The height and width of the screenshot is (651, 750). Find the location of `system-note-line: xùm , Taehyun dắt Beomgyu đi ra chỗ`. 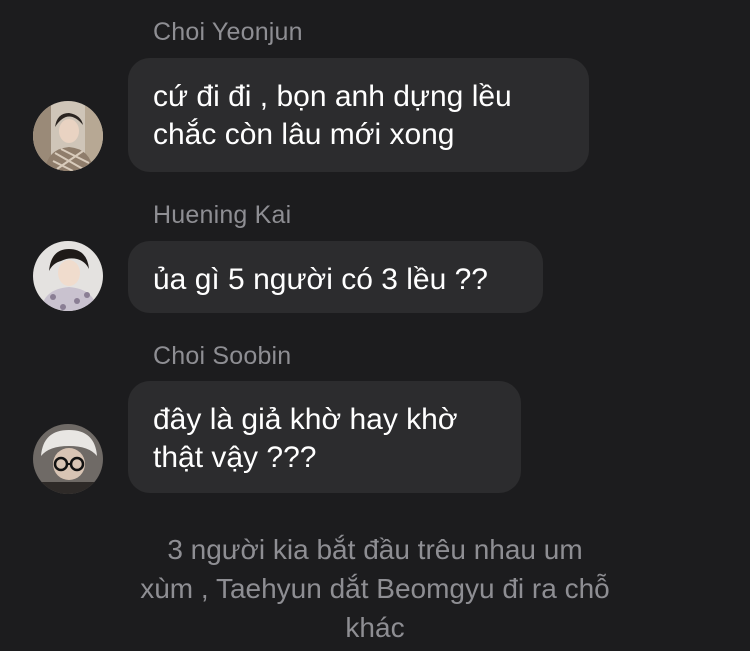

system-note-line: xùm , Taehyun dắt Beomgyu đi ra chỗ is located at coordinates (375, 588).